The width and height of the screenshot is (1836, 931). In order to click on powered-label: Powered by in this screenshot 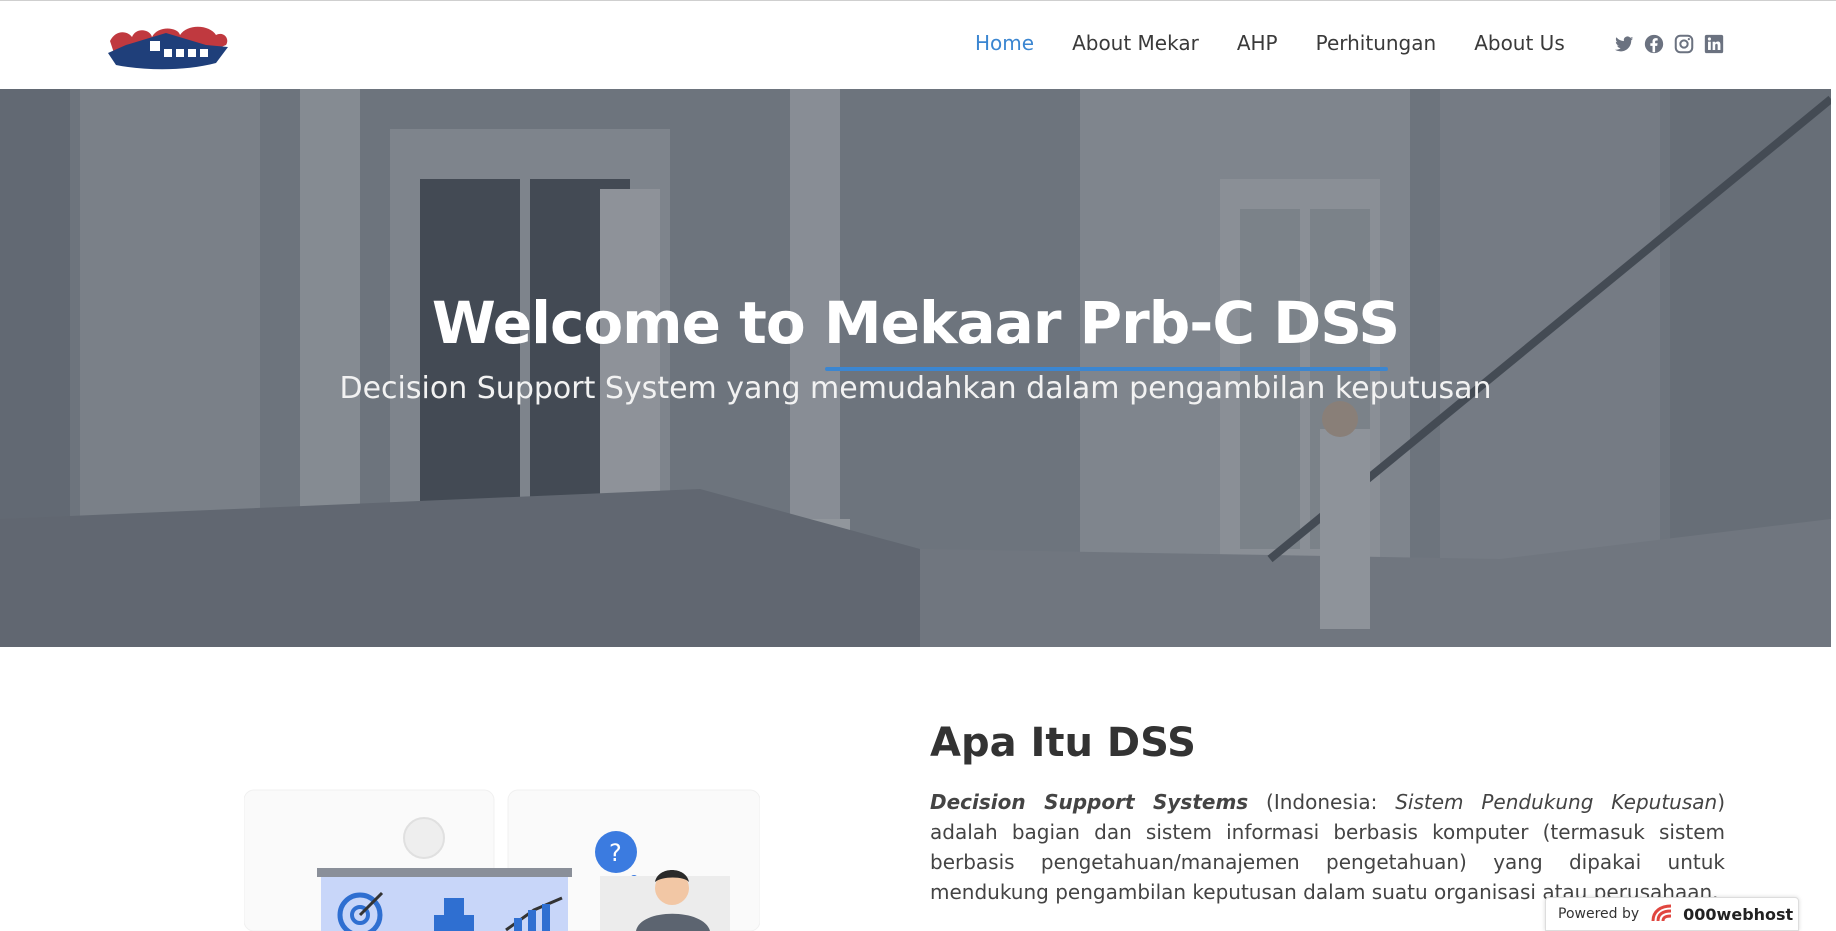, I will do `click(1599, 914)`.